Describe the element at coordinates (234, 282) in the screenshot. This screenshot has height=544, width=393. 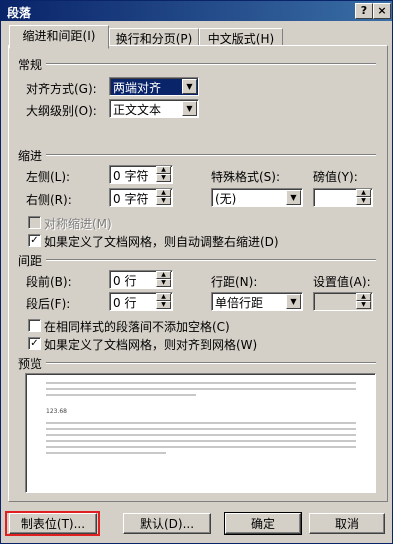
I see `line-spacing-label: 行距(N):` at that location.